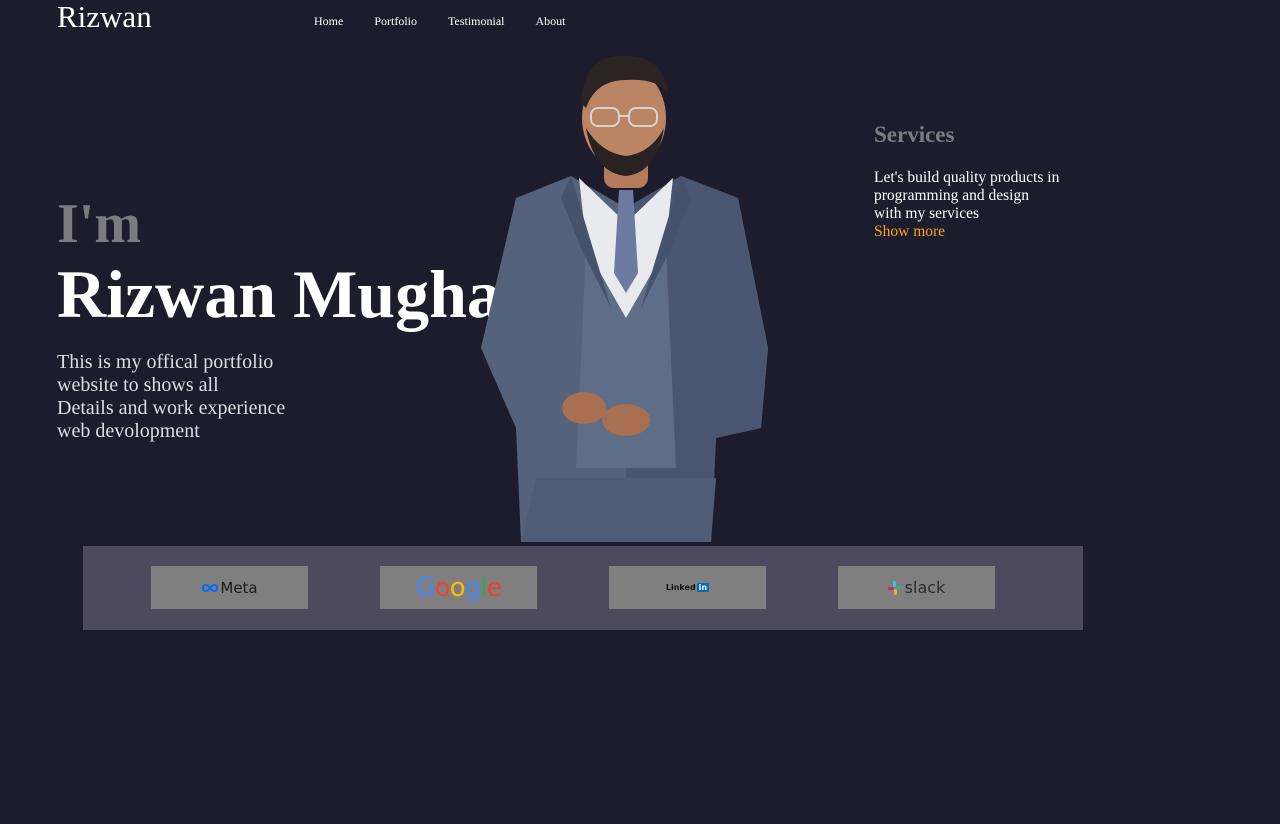 The width and height of the screenshot is (1280, 824). Describe the element at coordinates (894, 587) in the screenshot. I see `slack-hash-icon` at that location.